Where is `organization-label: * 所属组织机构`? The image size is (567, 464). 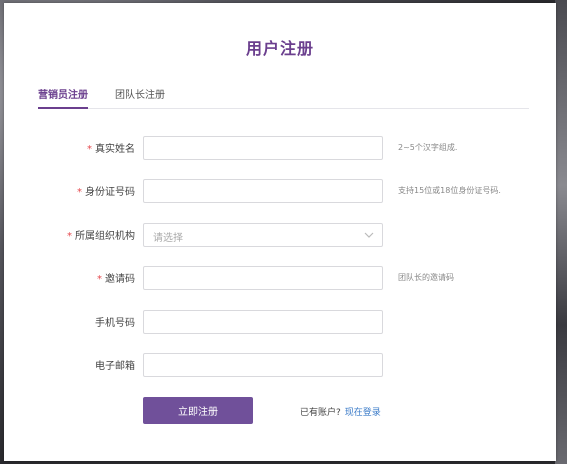 organization-label: * 所属组织机构 is located at coordinates (101, 236).